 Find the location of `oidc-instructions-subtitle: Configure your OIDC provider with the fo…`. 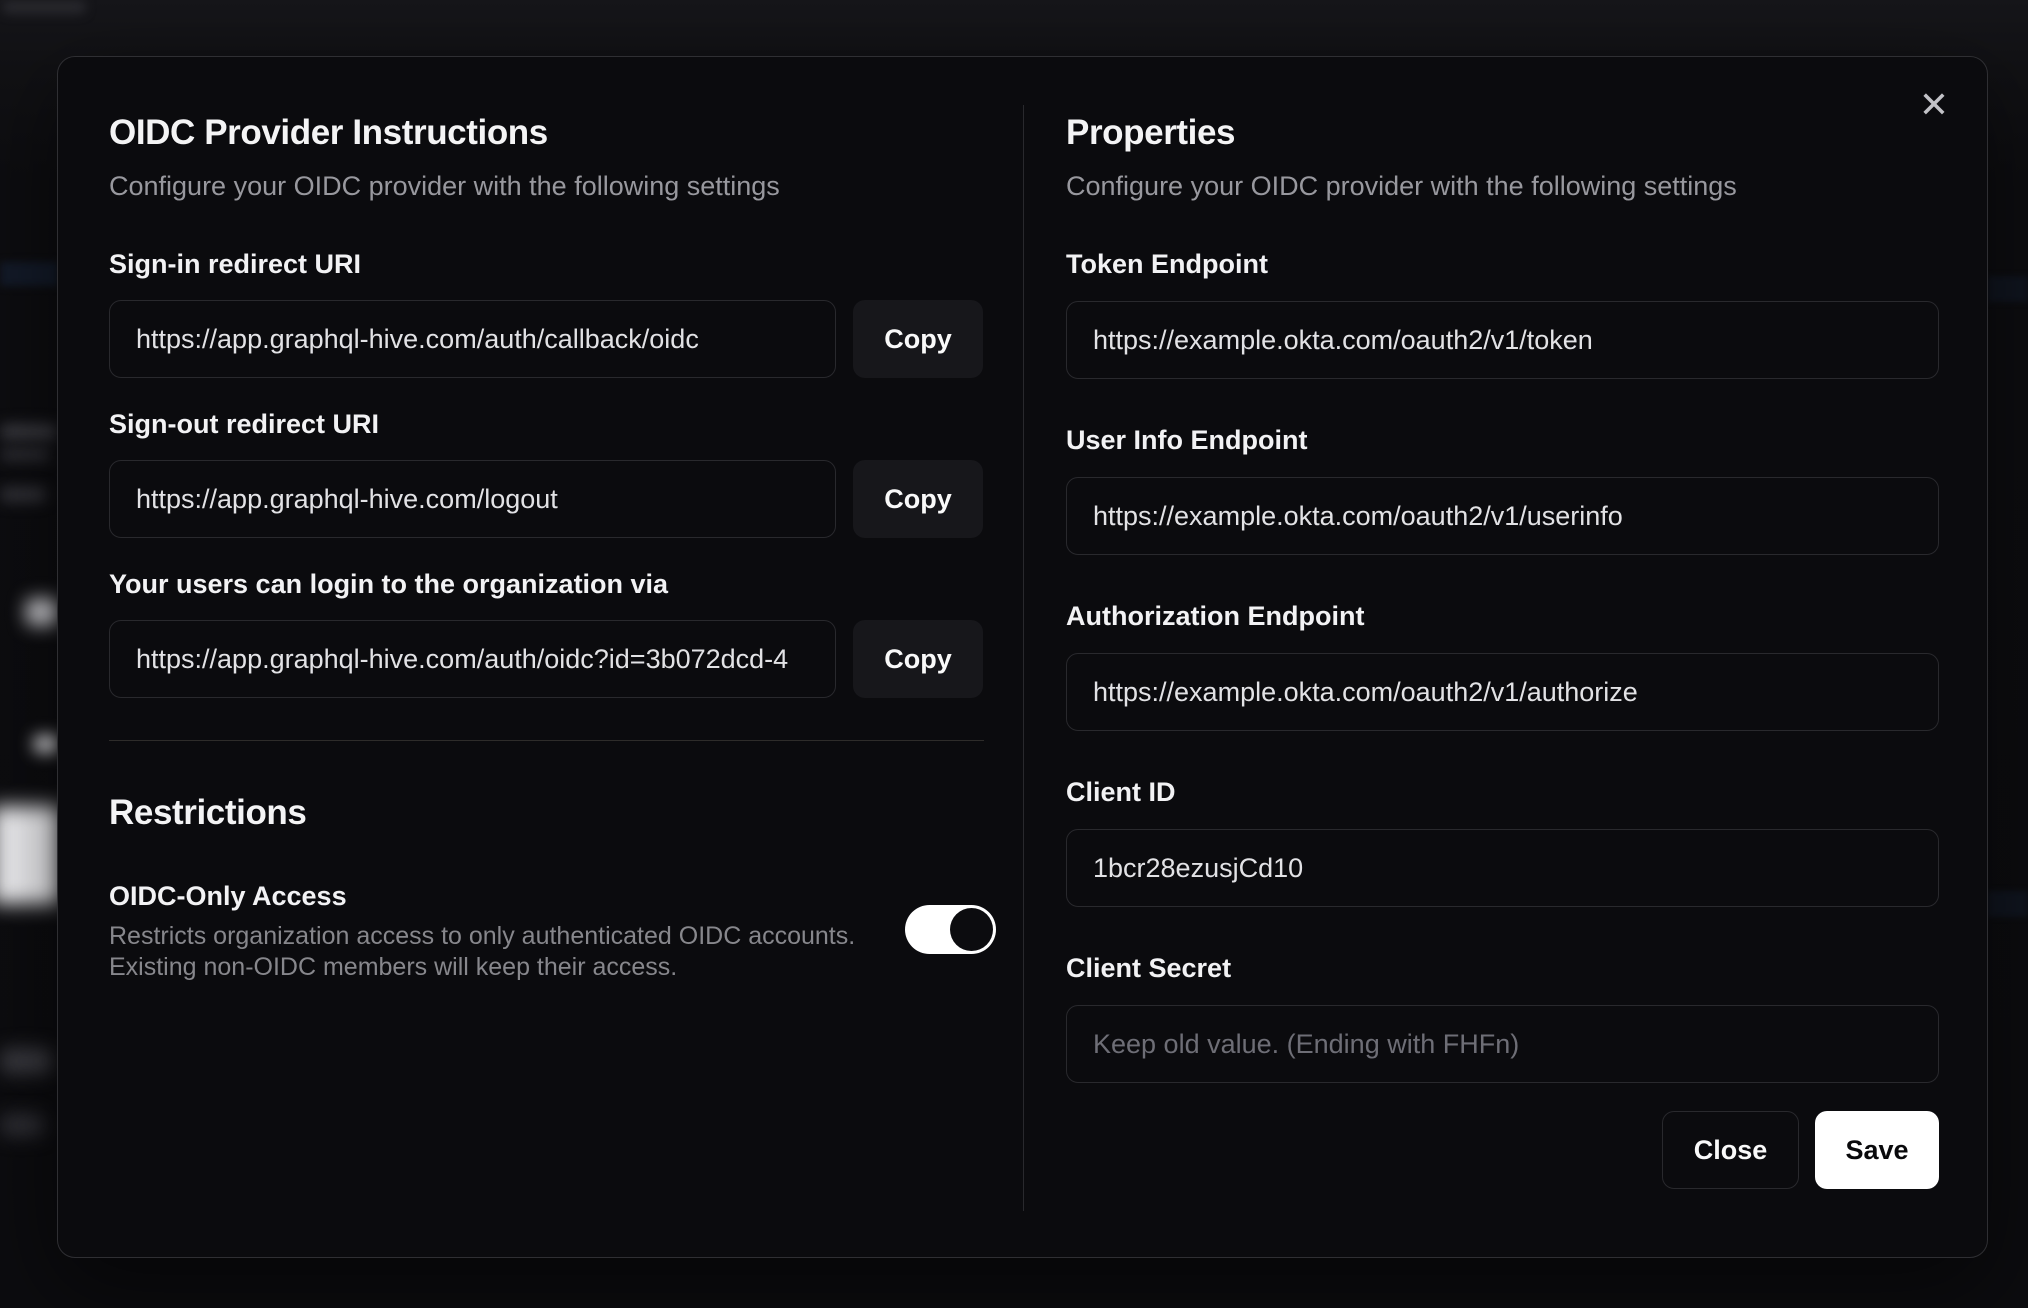

oidc-instructions-subtitle: Configure your OIDC provider with the fo… is located at coordinates (444, 186).